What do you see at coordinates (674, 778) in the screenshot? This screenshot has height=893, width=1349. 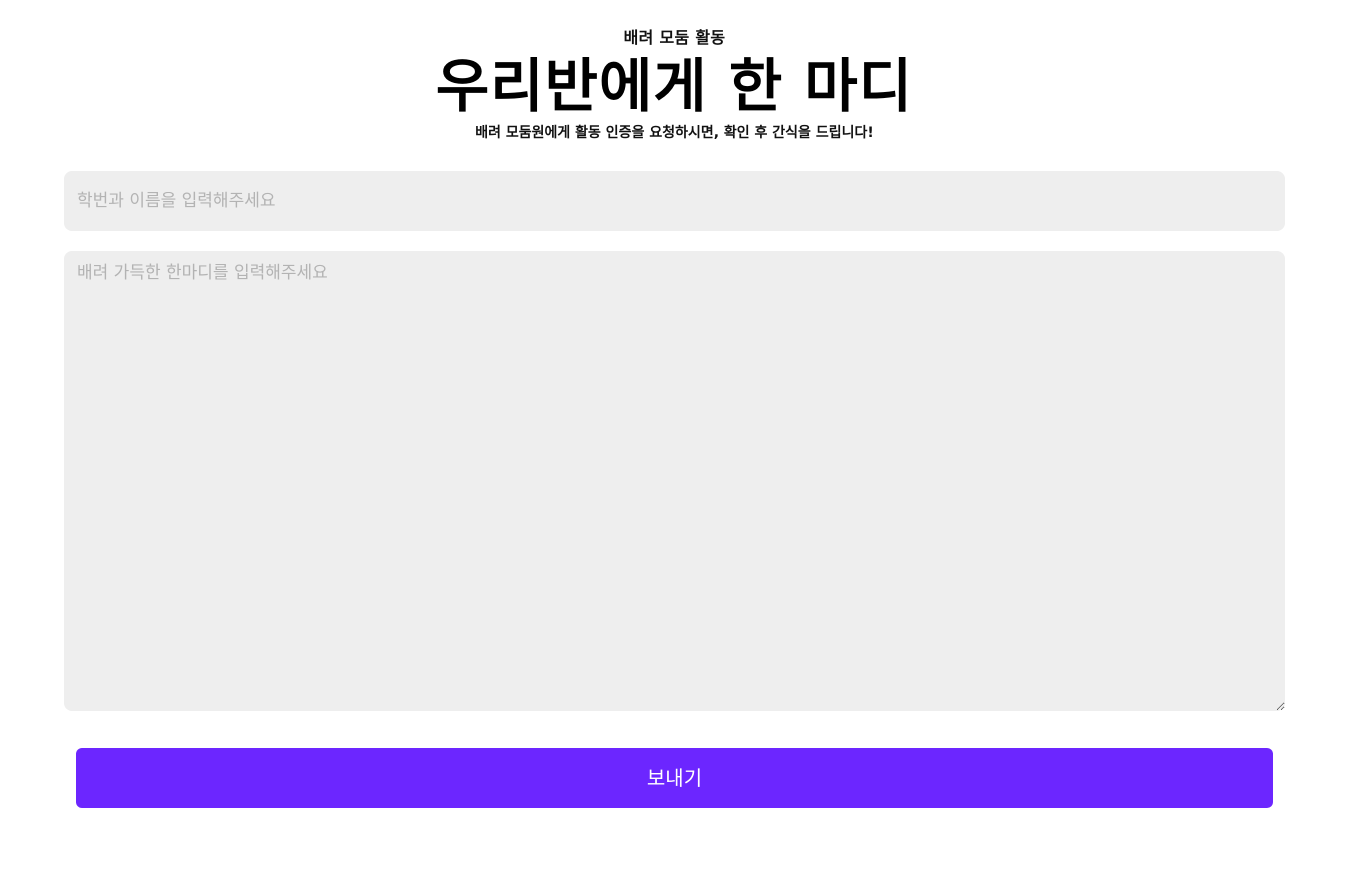 I see `send-button: 보내기` at bounding box center [674, 778].